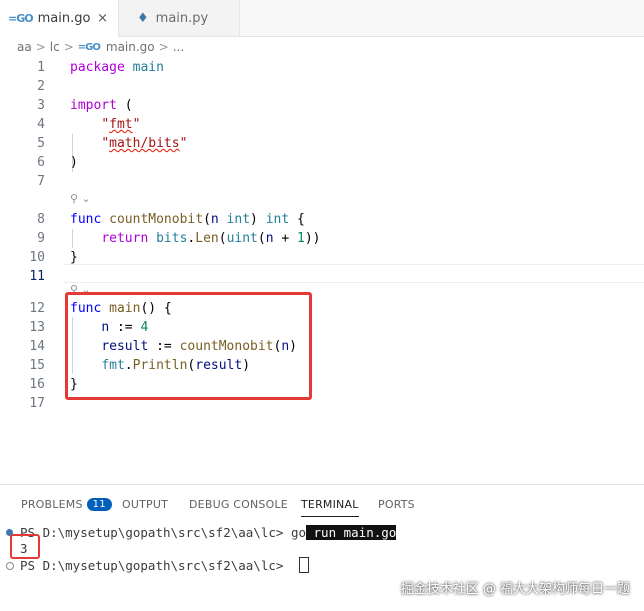 The image size is (644, 611). Describe the element at coordinates (303, 565) in the screenshot. I see `terminal-cursor` at that location.